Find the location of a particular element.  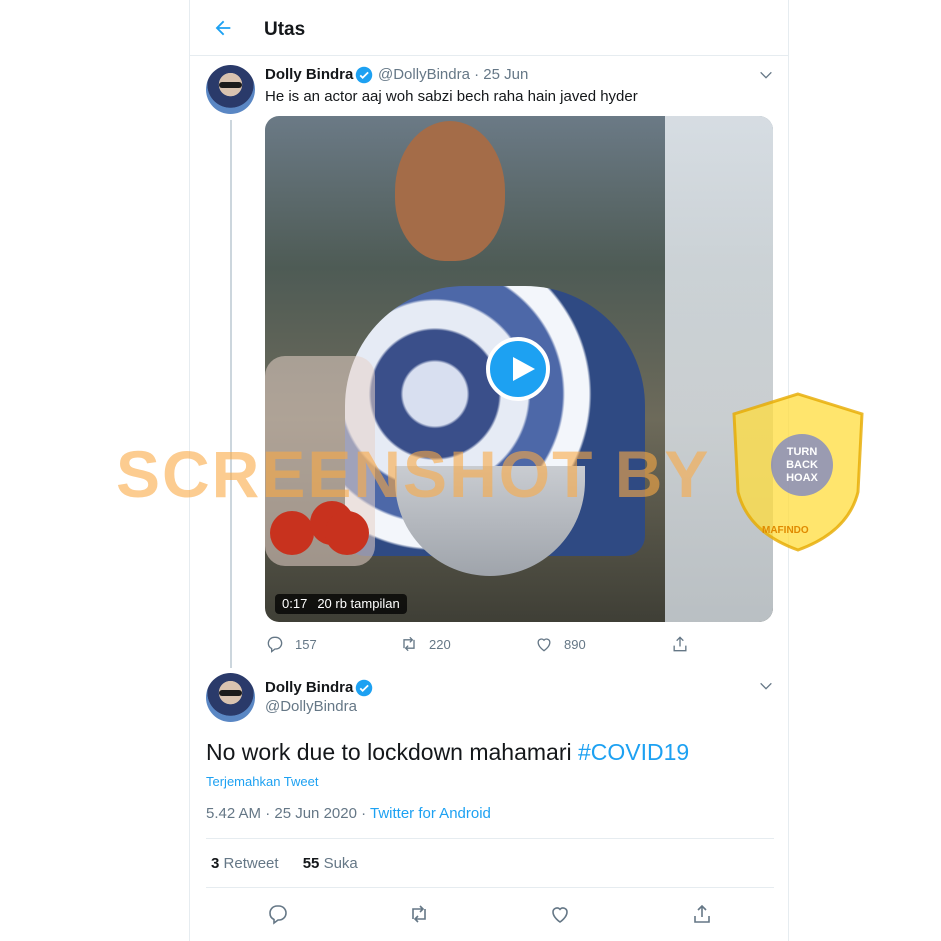

hashtag-link: #COVID19 is located at coordinates (633, 752).